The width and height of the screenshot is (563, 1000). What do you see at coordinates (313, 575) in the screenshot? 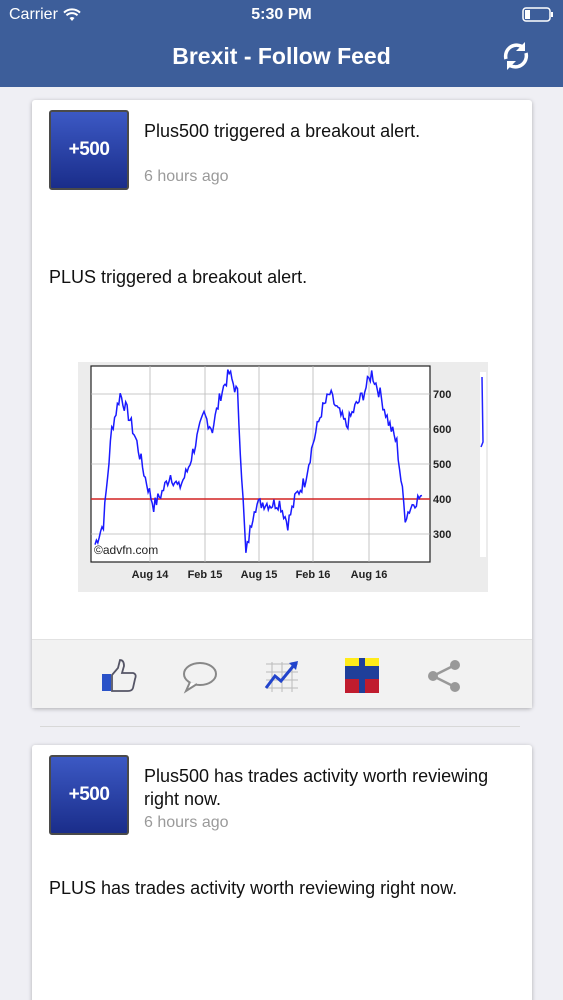
I see `x-tick-label: Feb 16` at bounding box center [313, 575].